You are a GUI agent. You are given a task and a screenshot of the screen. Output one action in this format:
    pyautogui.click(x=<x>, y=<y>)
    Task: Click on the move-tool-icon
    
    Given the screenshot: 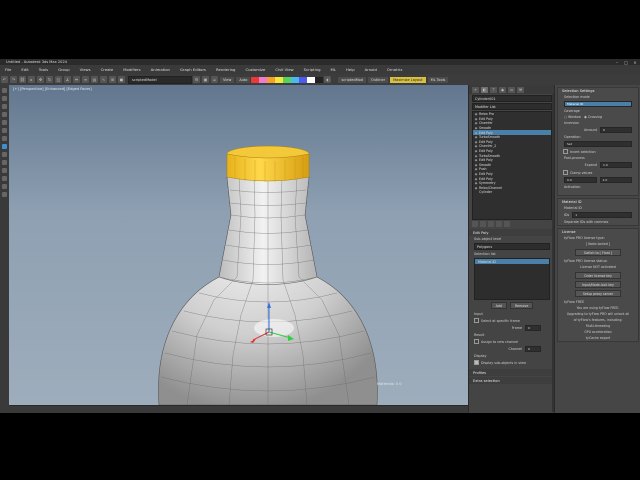 What is the action you would take?
    pyautogui.click(x=4, y=114)
    